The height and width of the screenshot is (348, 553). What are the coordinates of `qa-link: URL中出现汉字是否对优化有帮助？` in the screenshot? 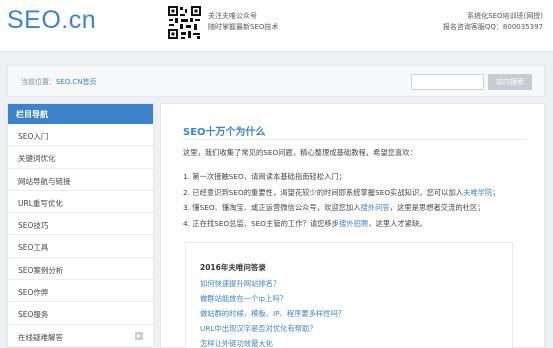 It's located at (272, 331).